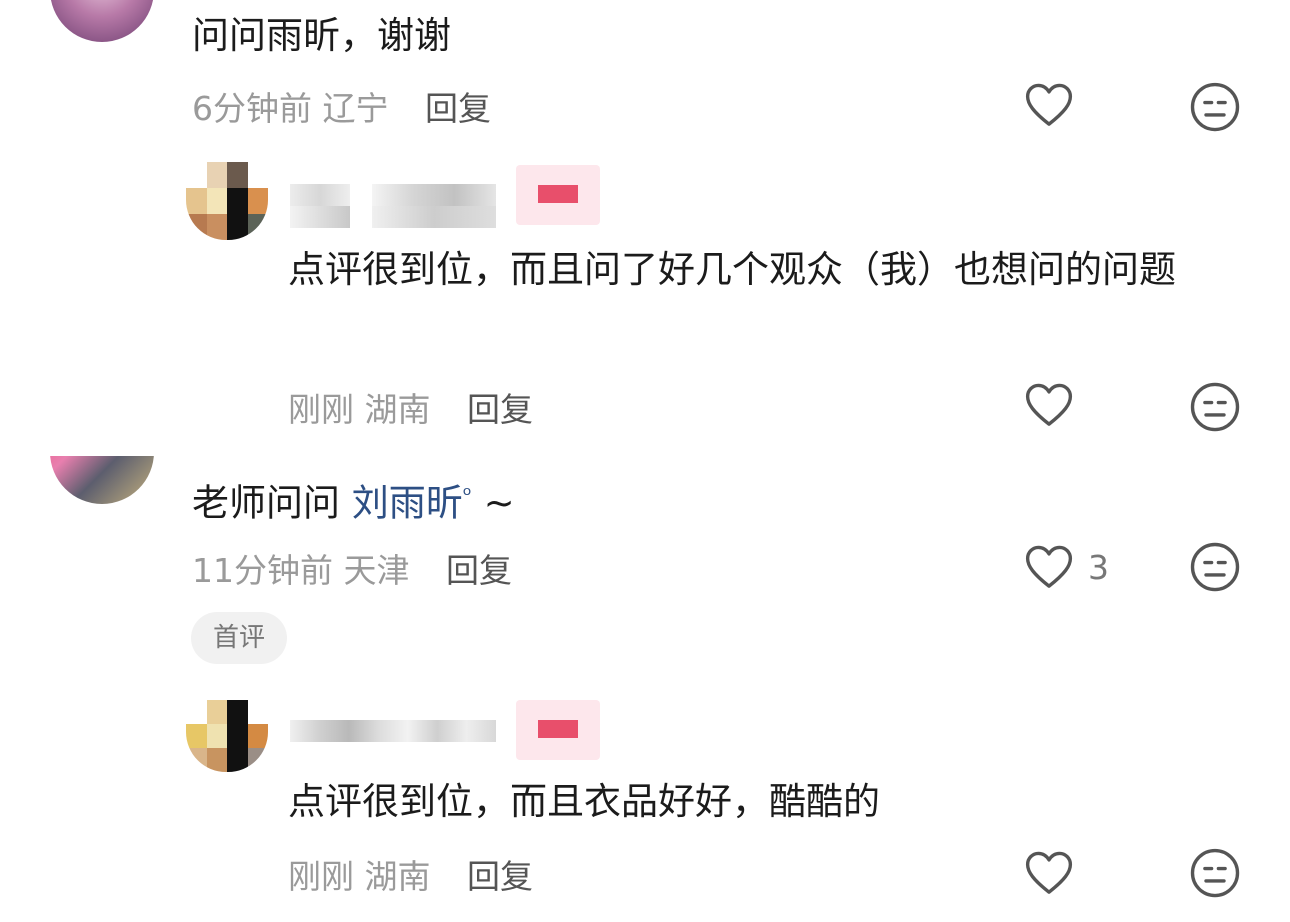 This screenshot has height=922, width=1290. What do you see at coordinates (584, 801) in the screenshot?
I see `reply-text: 点评很到位，而且衣品好好，酷酷的` at bounding box center [584, 801].